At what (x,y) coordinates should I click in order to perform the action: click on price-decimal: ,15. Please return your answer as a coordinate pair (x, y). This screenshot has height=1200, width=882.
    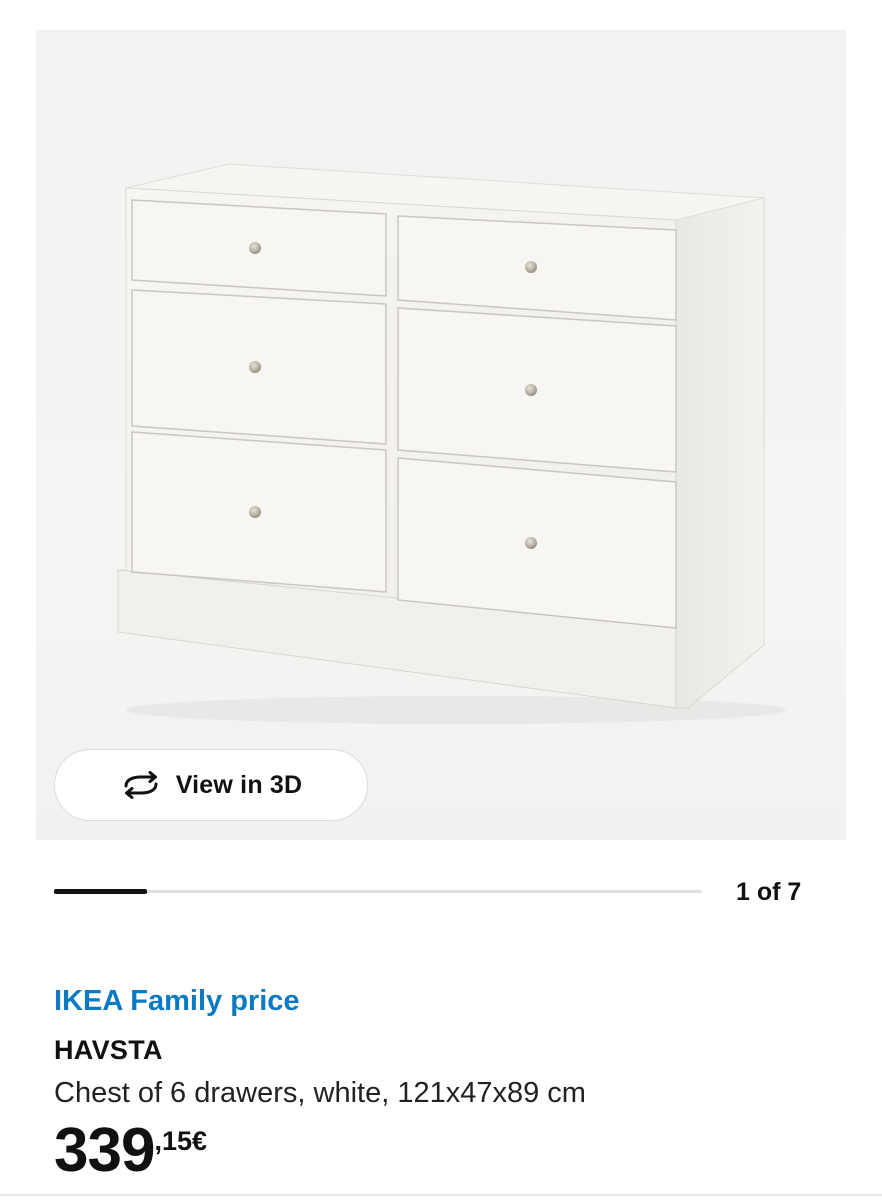
    Looking at the image, I should click on (173, 1141).